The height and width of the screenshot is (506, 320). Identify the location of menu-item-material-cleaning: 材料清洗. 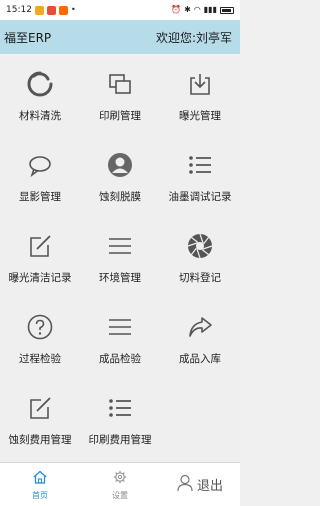
(40, 96).